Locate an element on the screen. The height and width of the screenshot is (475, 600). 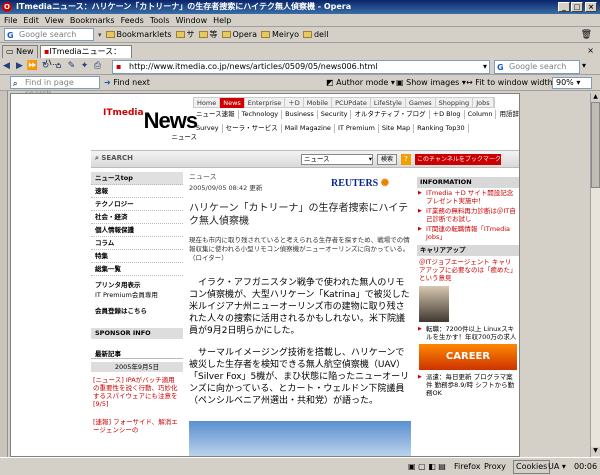
ad-item-2: 派遣：毎日更新 プログラマ案件 勤務歩8.9/時 シフトから勤務OK is located at coordinates (468, 385).